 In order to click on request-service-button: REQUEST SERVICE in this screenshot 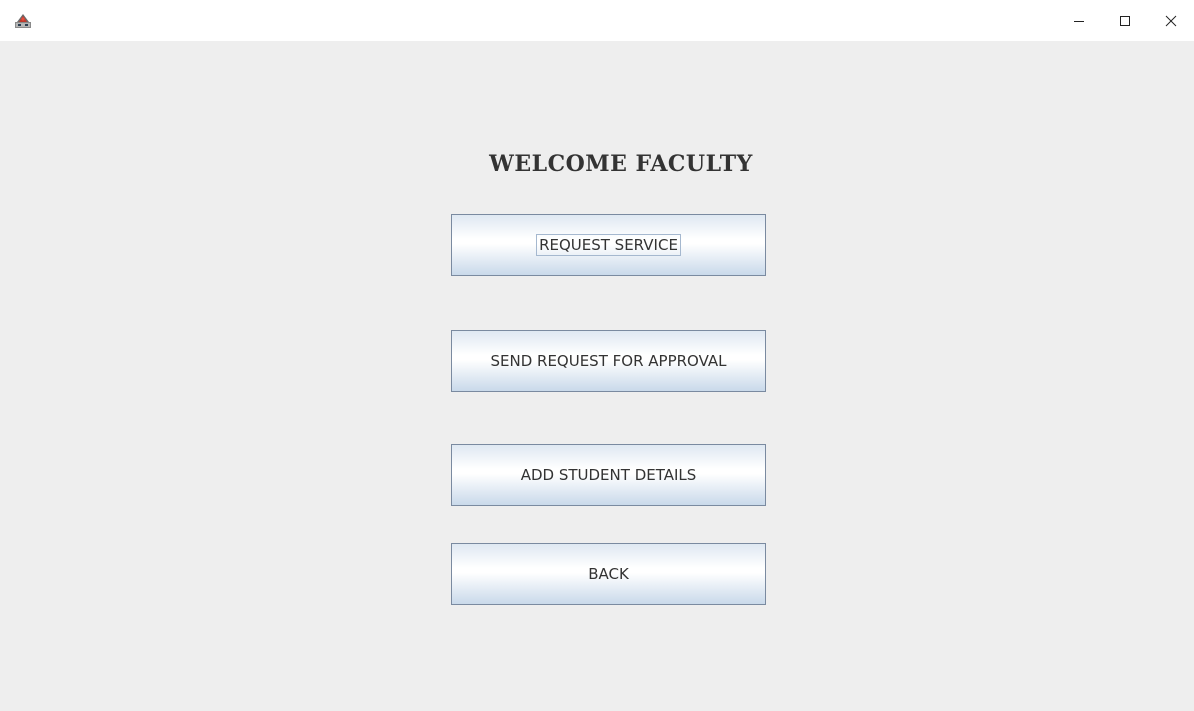, I will do `click(608, 245)`.